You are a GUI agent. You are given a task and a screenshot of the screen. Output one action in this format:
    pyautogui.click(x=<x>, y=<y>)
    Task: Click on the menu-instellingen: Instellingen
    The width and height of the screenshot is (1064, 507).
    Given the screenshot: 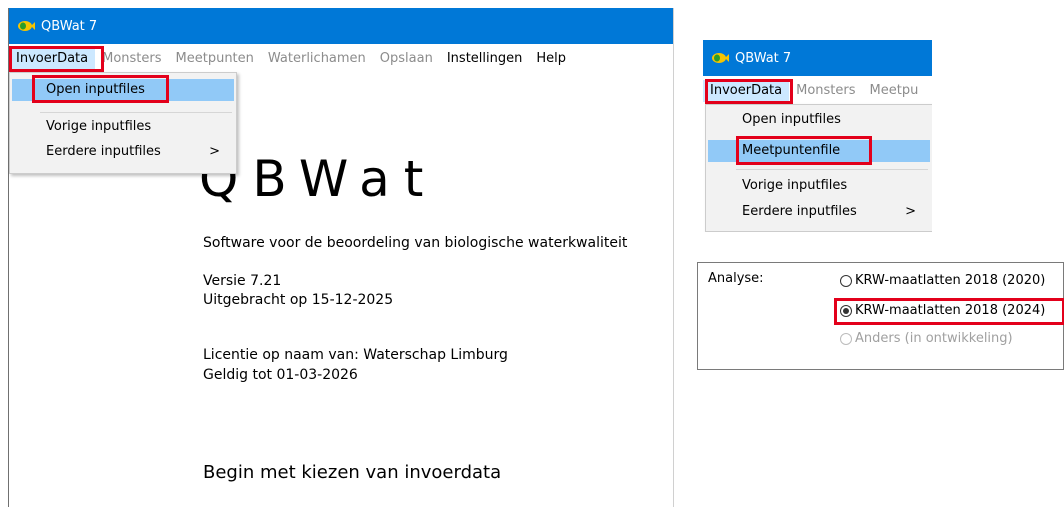 What is the action you would take?
    pyautogui.click(x=485, y=59)
    